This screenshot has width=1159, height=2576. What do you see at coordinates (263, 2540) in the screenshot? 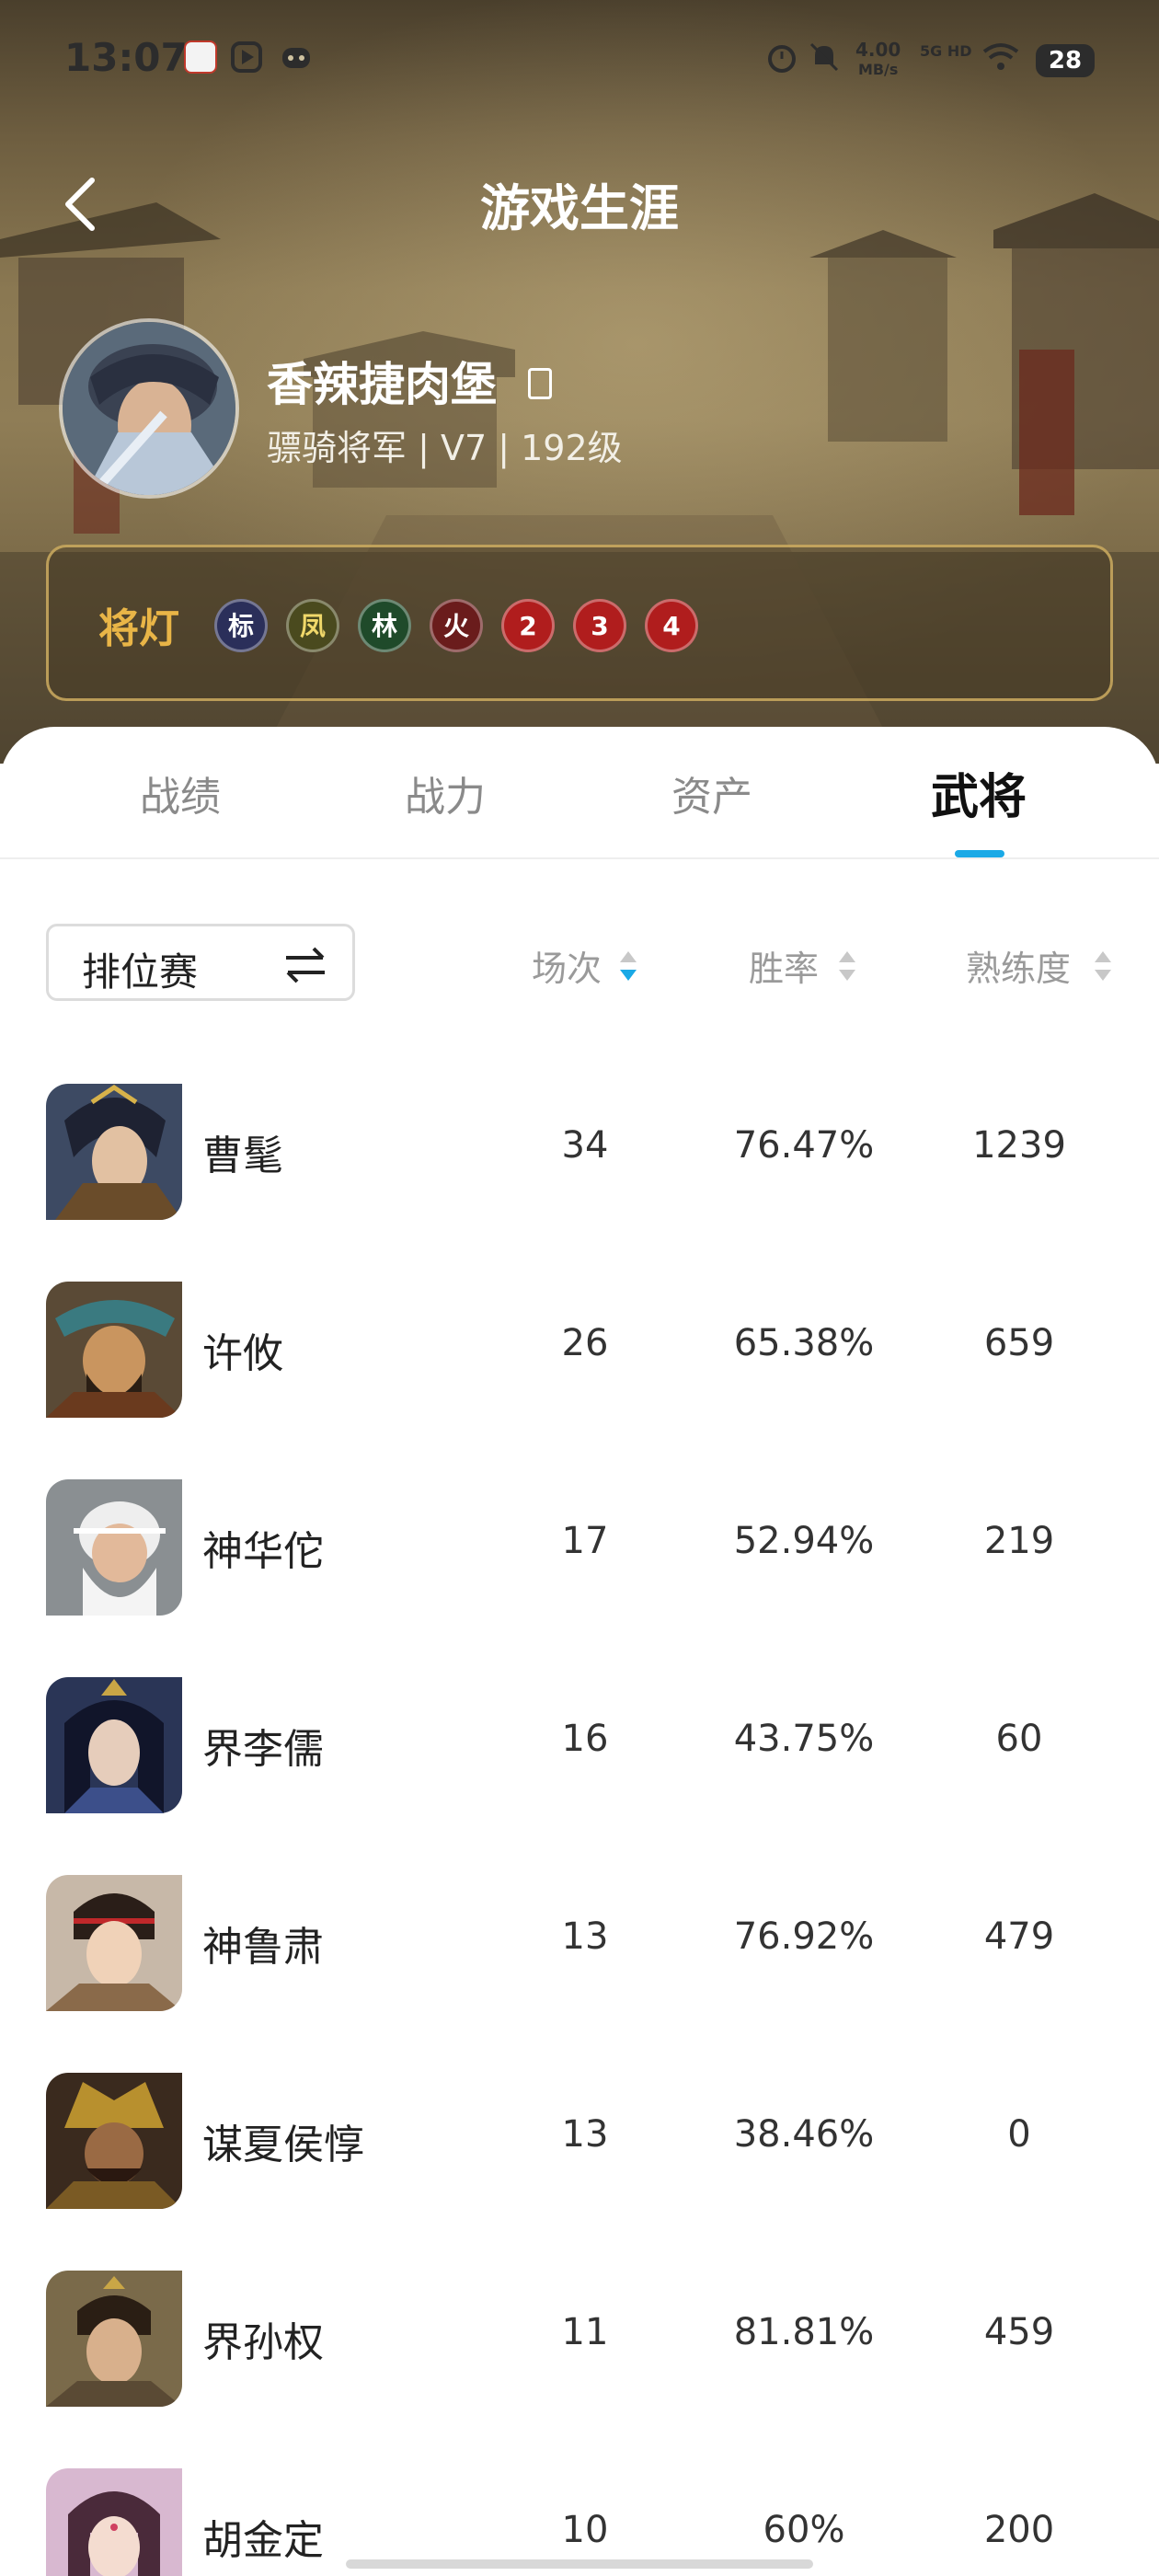
I see `general-name: 胡金定` at bounding box center [263, 2540].